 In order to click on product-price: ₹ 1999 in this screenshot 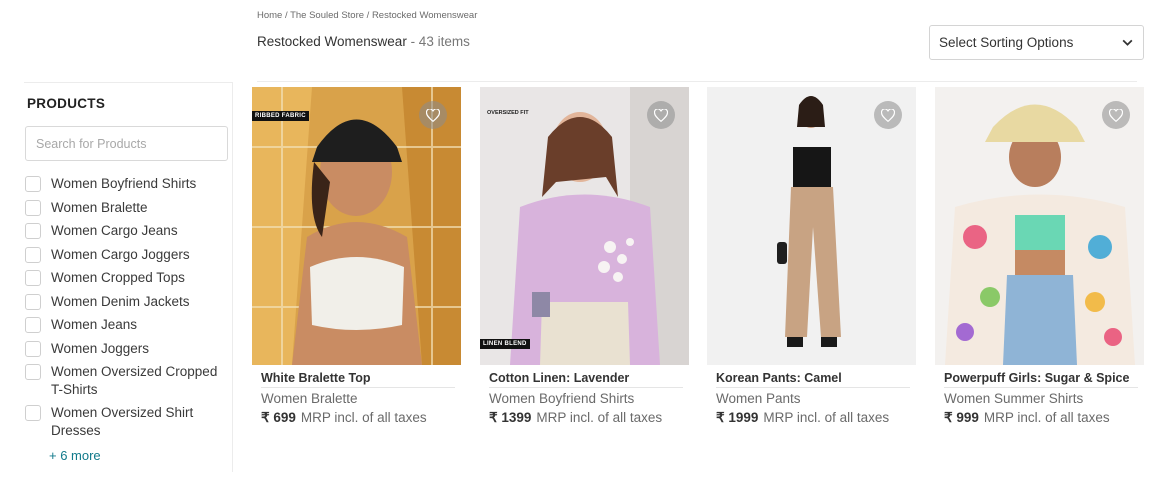, I will do `click(737, 417)`.